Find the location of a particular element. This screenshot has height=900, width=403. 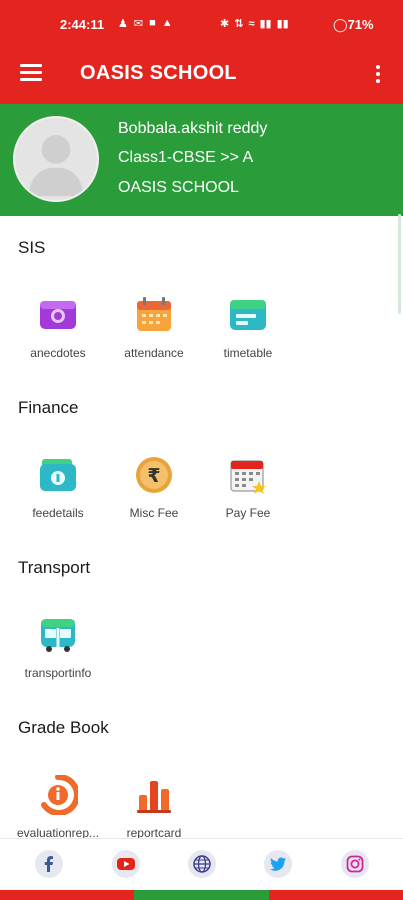

avatar is located at coordinates (56, 159).